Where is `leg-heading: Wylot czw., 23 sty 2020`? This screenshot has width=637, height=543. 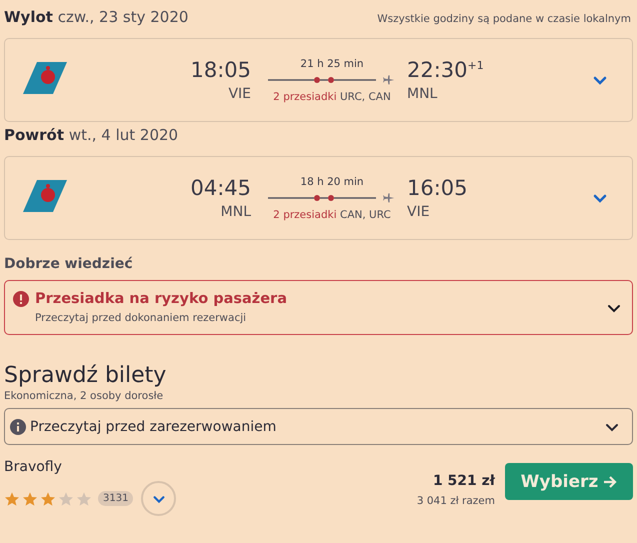 leg-heading: Wylot czw., 23 sty 2020 is located at coordinates (96, 17).